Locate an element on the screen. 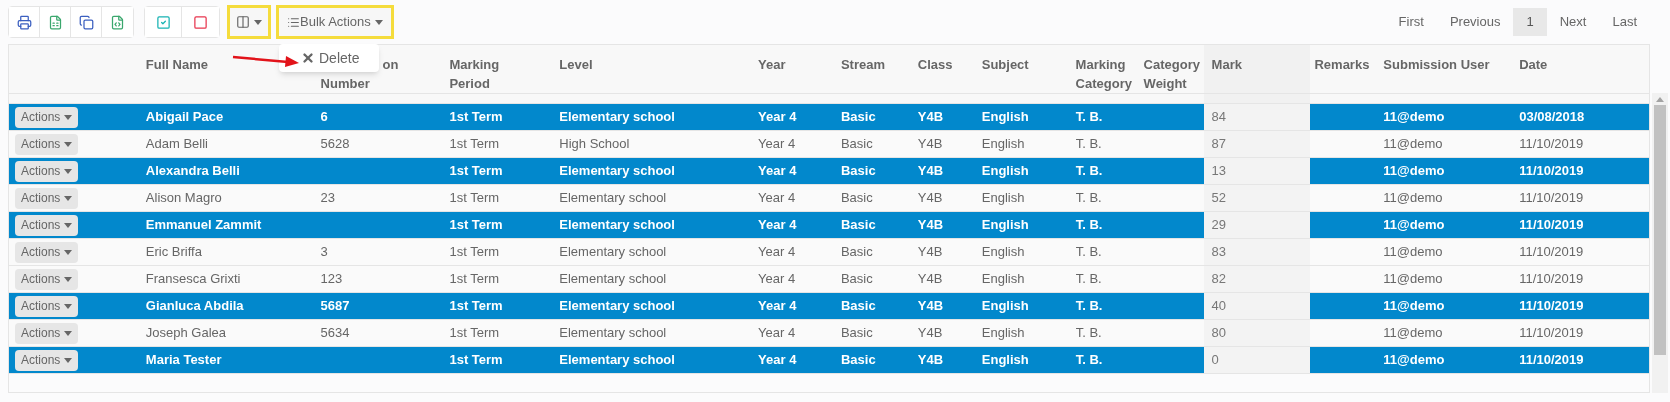 This screenshot has width=1670, height=402. pagination-link: 1 is located at coordinates (1530, 22).